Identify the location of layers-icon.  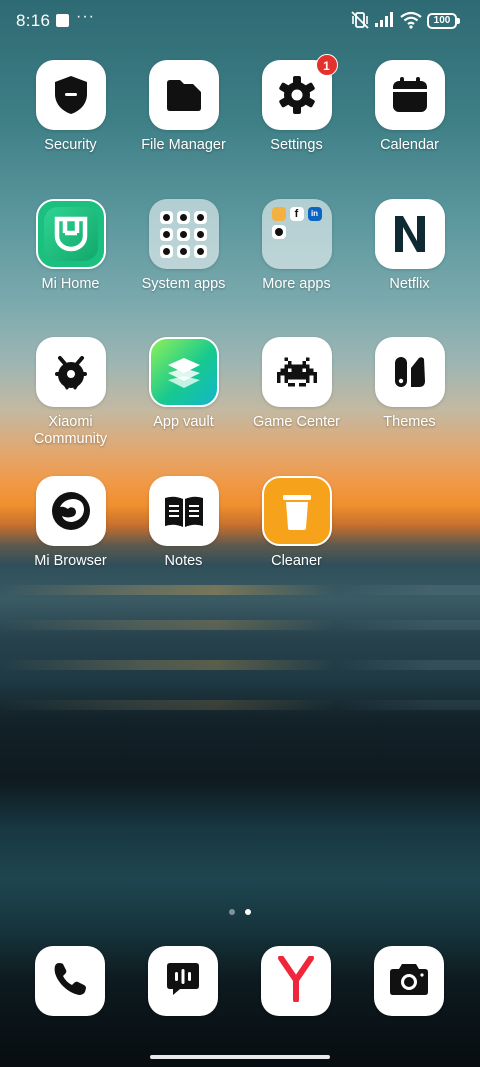
(183, 372).